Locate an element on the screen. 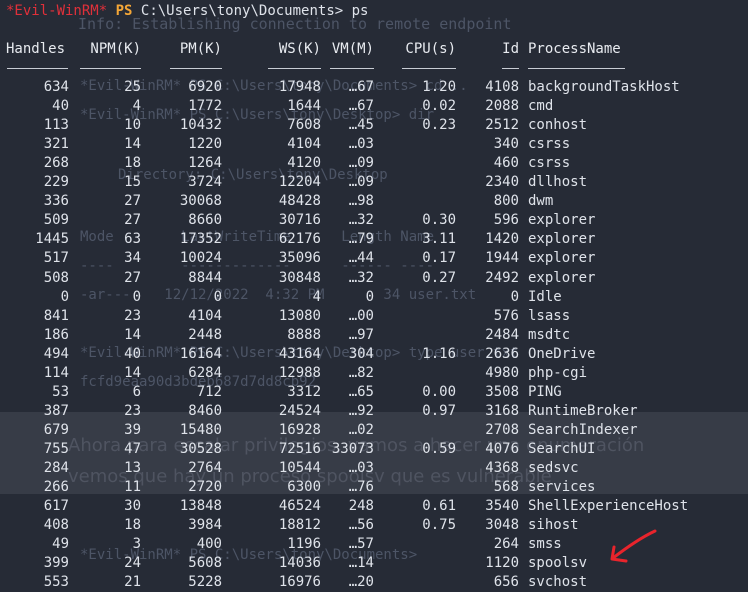 The image size is (748, 592). cell-vm: …97 is located at coordinates (361, 335).